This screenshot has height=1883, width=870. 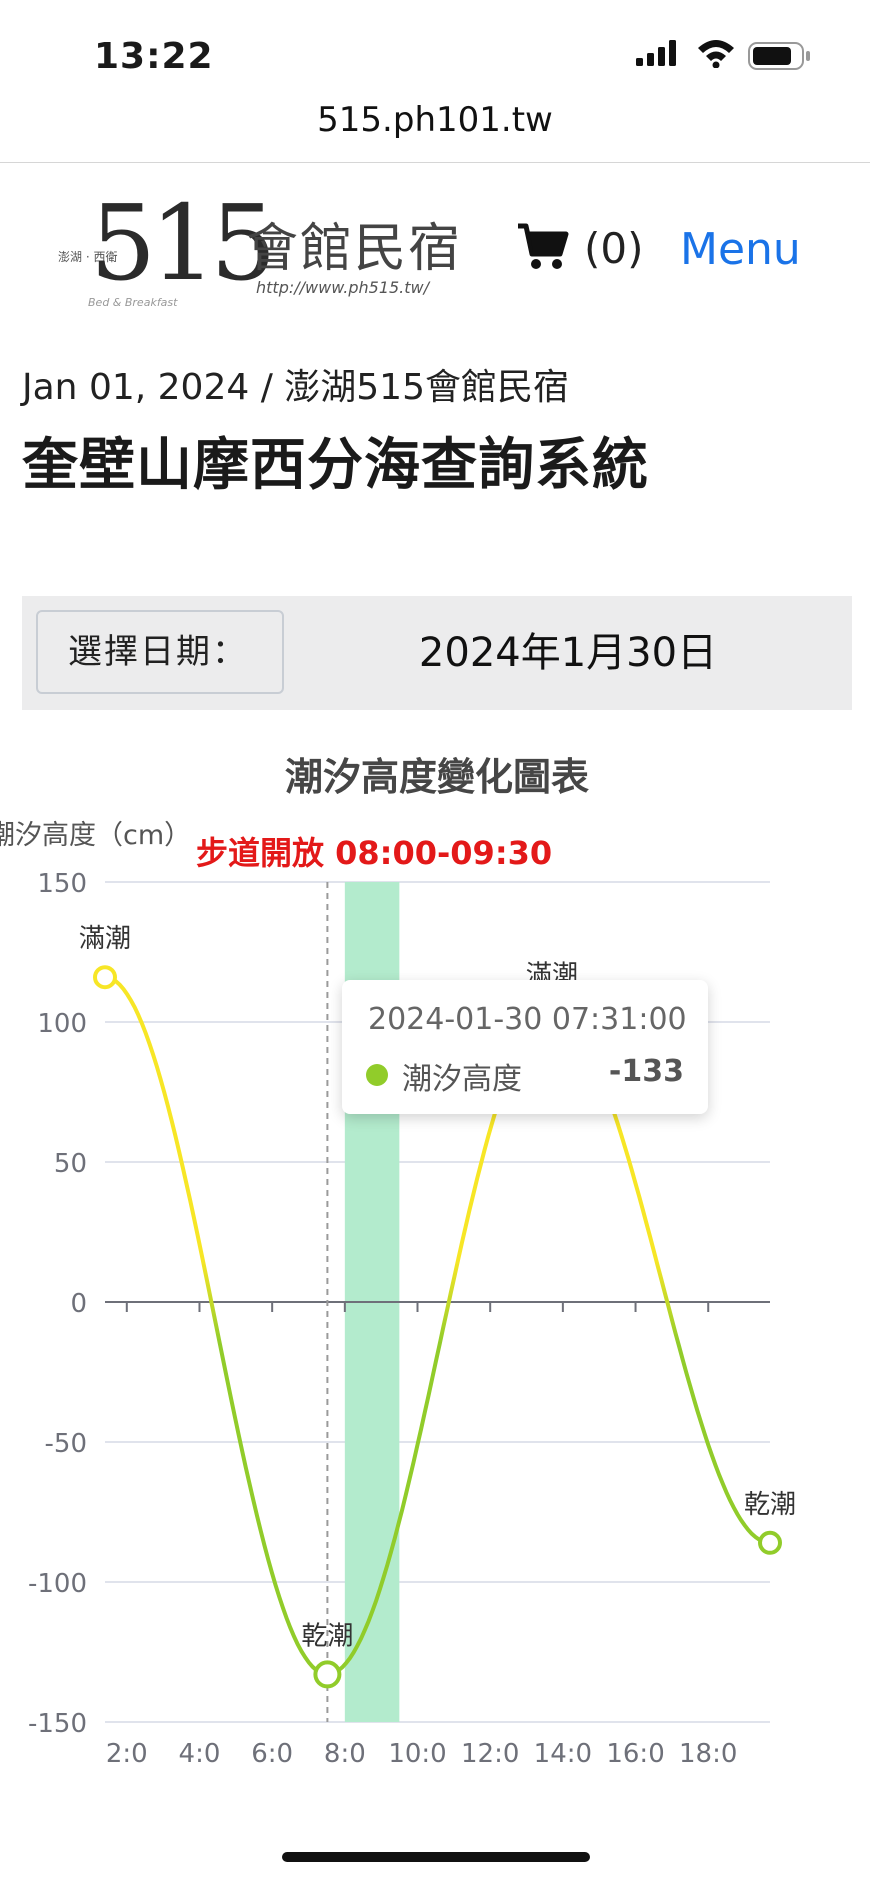 I want to click on tooltip-value: -133, so click(x=646, y=1071).